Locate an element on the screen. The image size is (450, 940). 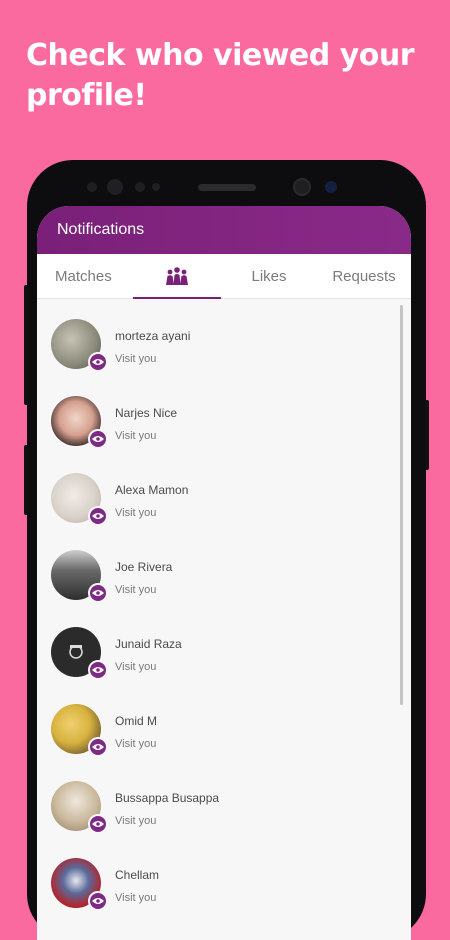
list-item: Bussappa Busappa Visit you is located at coordinates (217, 809).